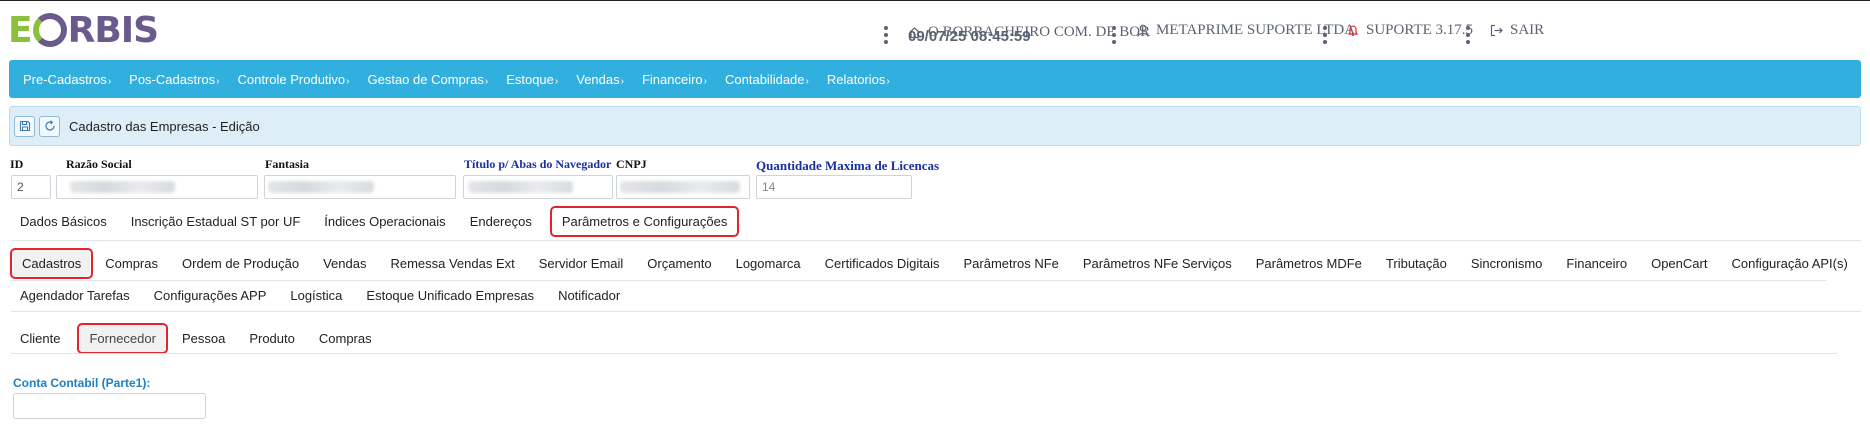 The width and height of the screenshot is (1870, 434). What do you see at coordinates (882, 263) in the screenshot?
I see `tab-certificados-digitais: Certificados Digitais` at bounding box center [882, 263].